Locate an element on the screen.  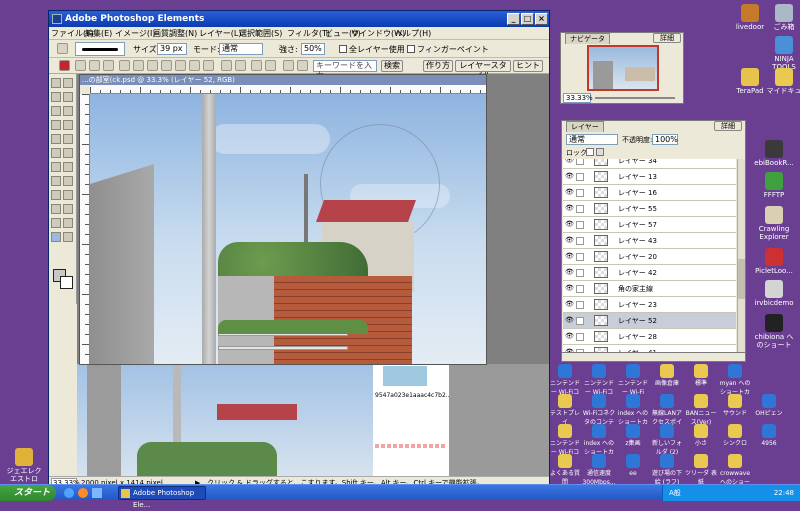
layer-row: 👁レイヤー 34 is located at coordinates (649, 164).